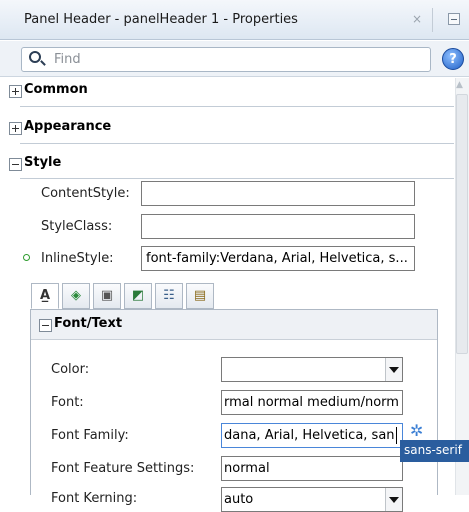 The image size is (469, 512). What do you see at coordinates (312, 435) in the screenshot?
I see `font-family-field: dana, Arial, Helvetica, sans` at bounding box center [312, 435].